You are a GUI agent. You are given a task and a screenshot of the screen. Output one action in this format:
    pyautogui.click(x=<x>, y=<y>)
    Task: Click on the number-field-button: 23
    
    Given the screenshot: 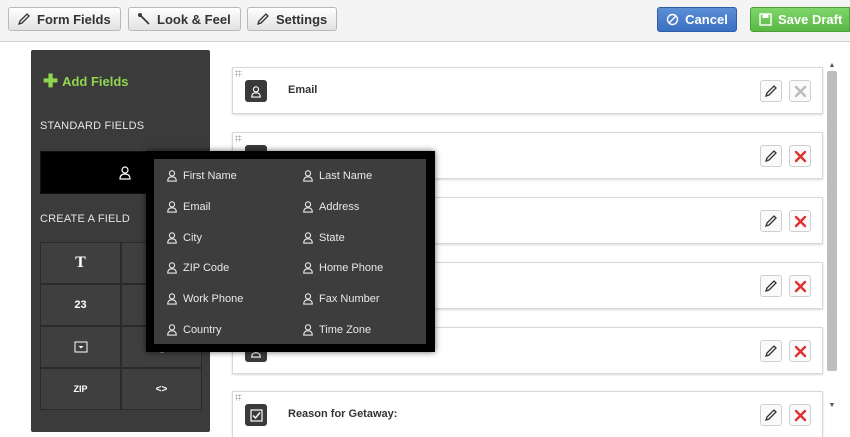 What is the action you would take?
    pyautogui.click(x=80, y=305)
    